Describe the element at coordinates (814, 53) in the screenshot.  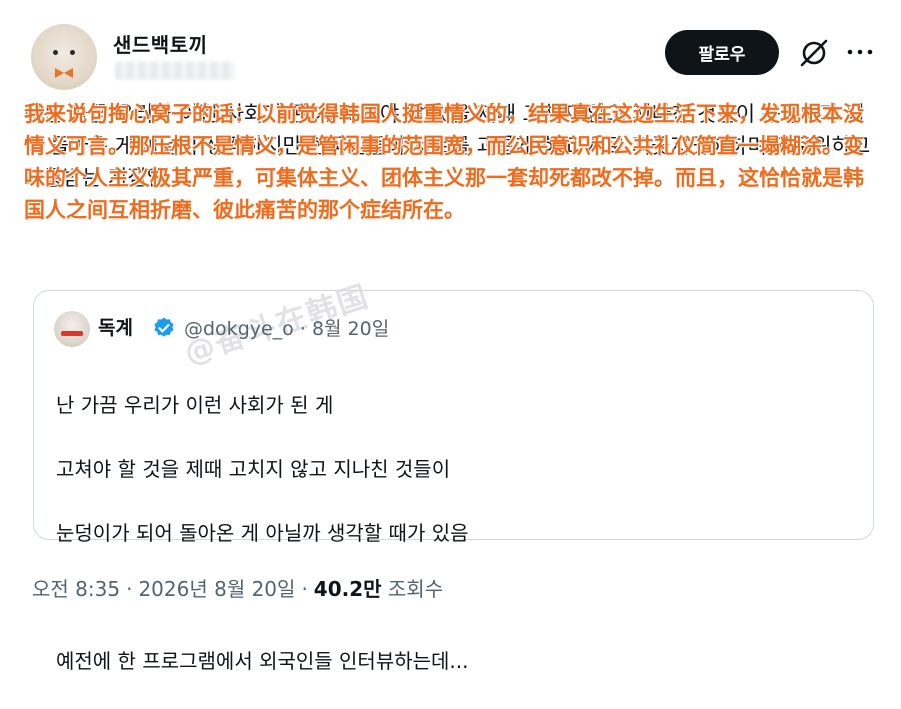
I see `grok-slash-icon` at that location.